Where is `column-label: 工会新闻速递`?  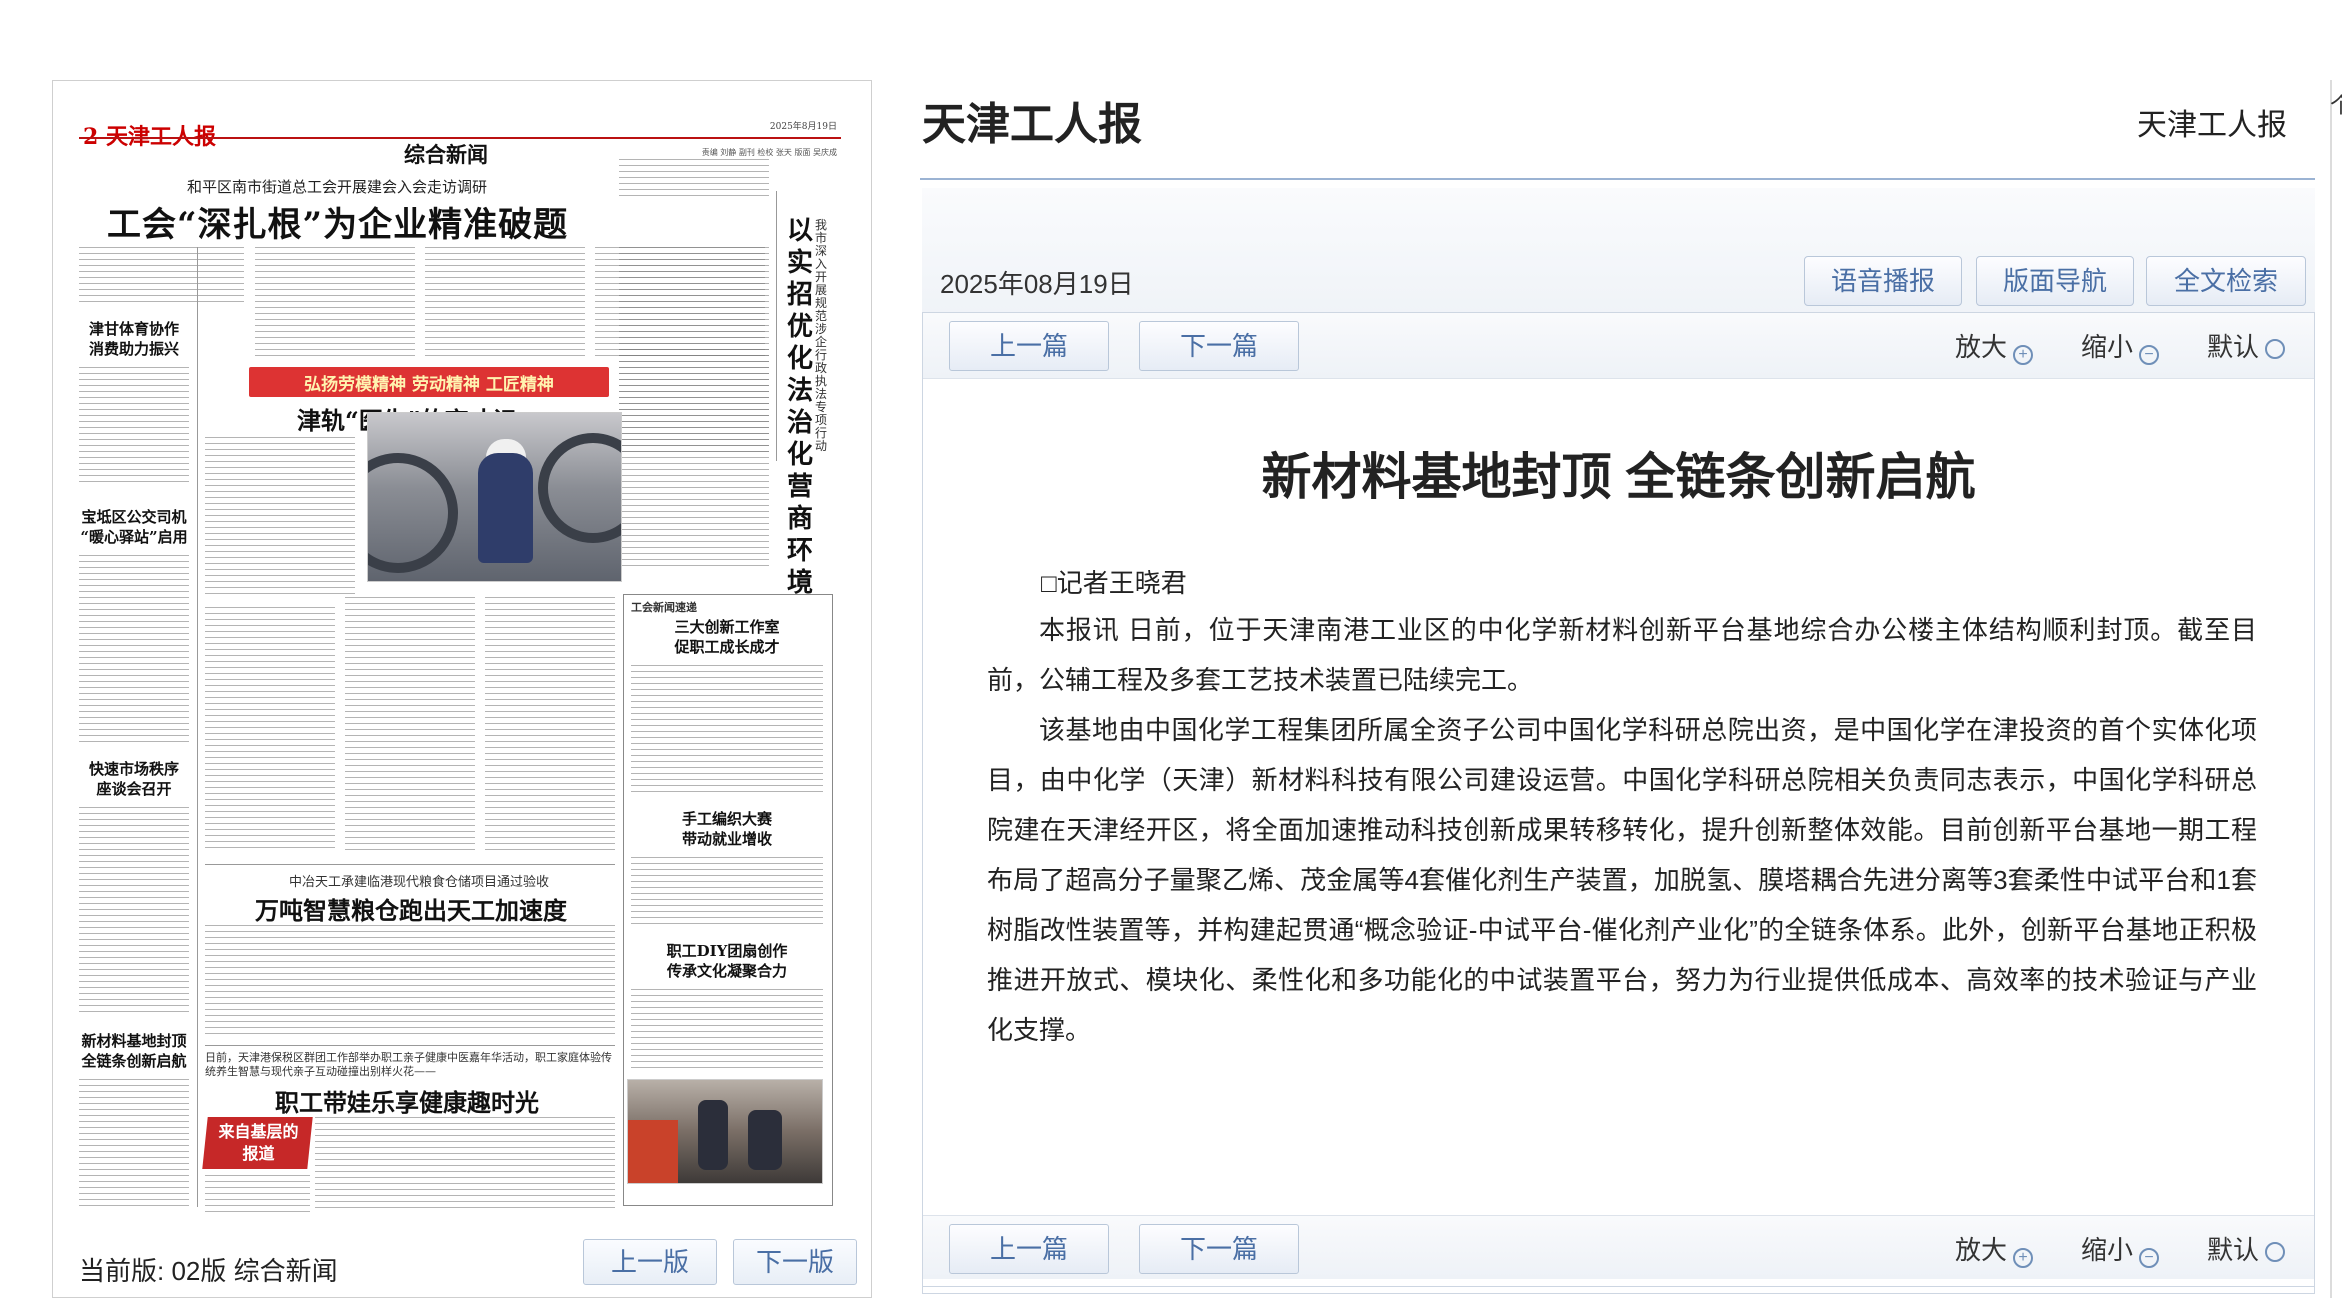
column-label: 工会新闻速递 is located at coordinates (664, 607).